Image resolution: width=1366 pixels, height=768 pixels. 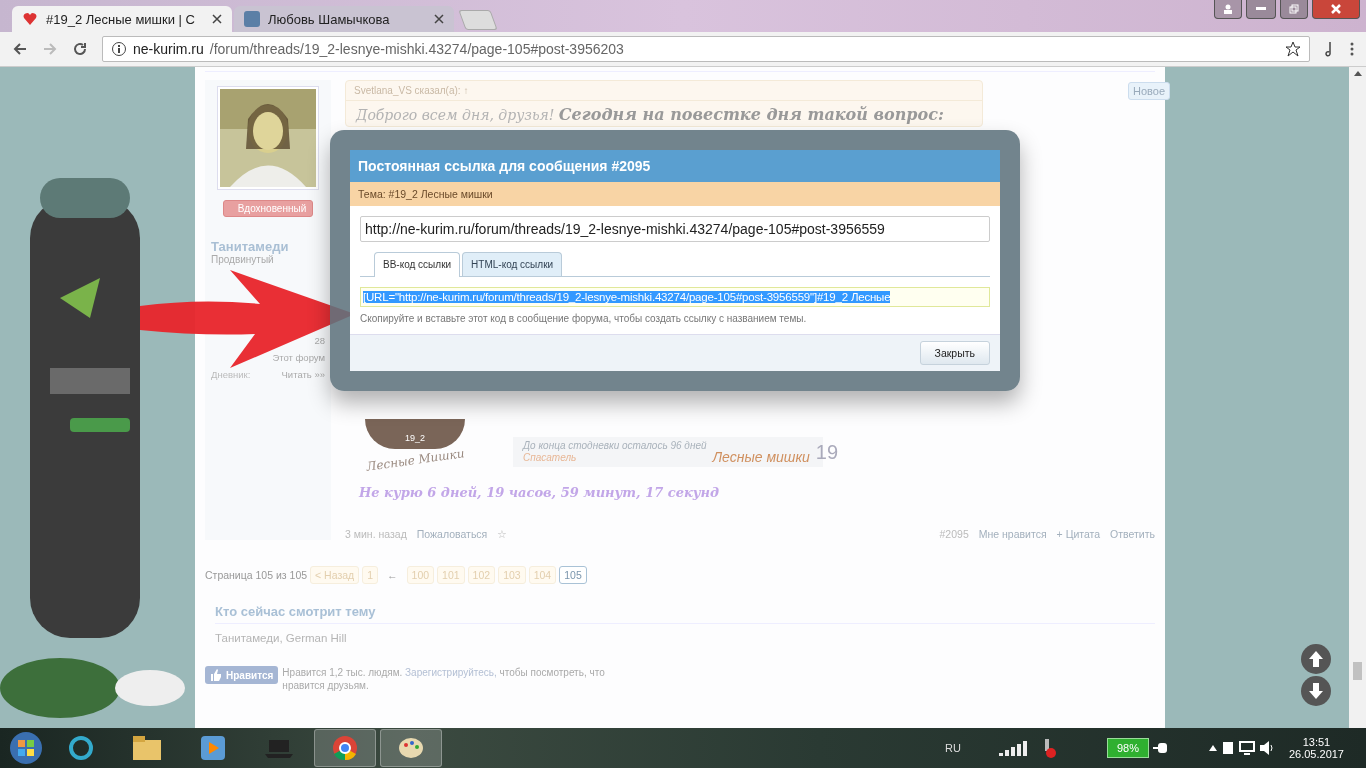 What do you see at coordinates (761, 457) in the screenshot?
I see `banner-title: Лесные мишки` at bounding box center [761, 457].